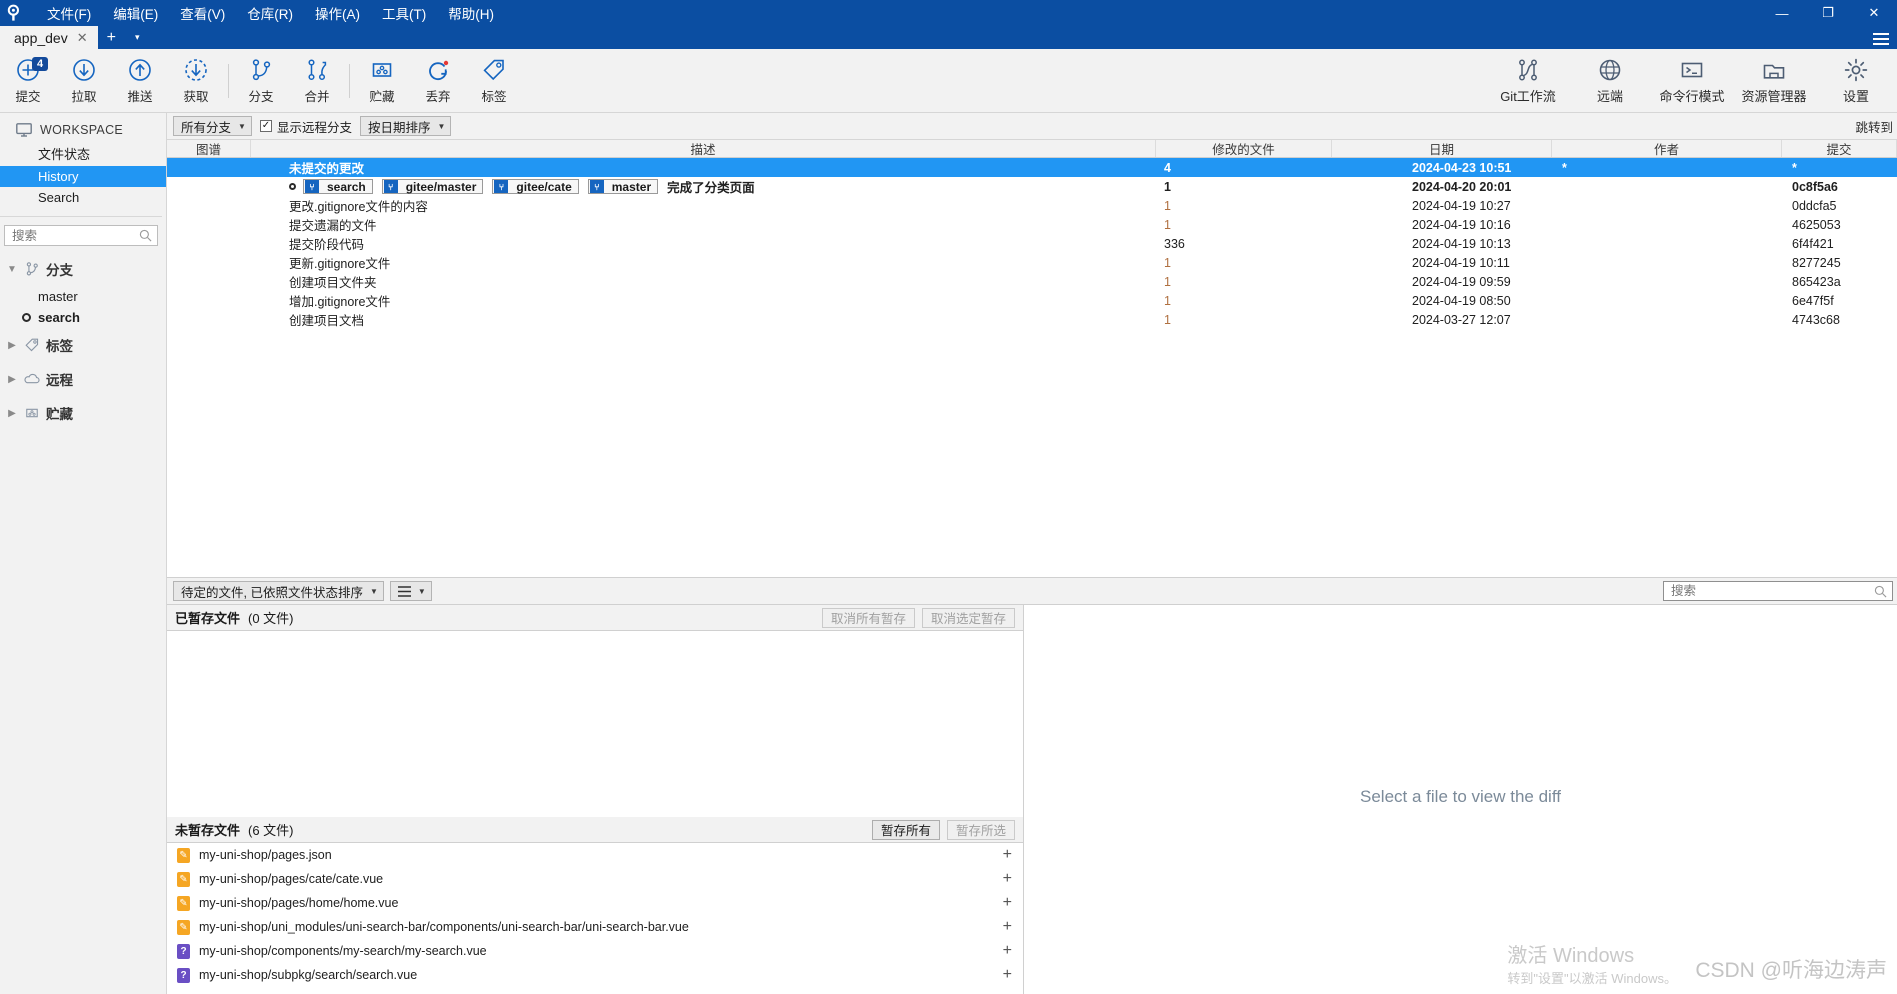 Image resolution: width=1897 pixels, height=994 pixels. I want to click on menu-view: 查看(V), so click(202, 13).